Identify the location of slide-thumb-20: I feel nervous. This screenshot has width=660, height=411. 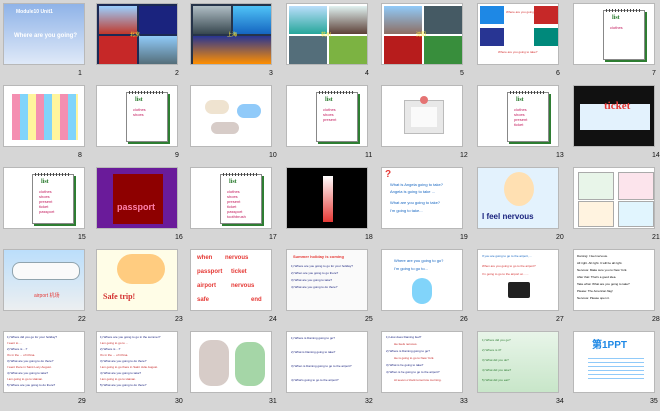
(518, 198).